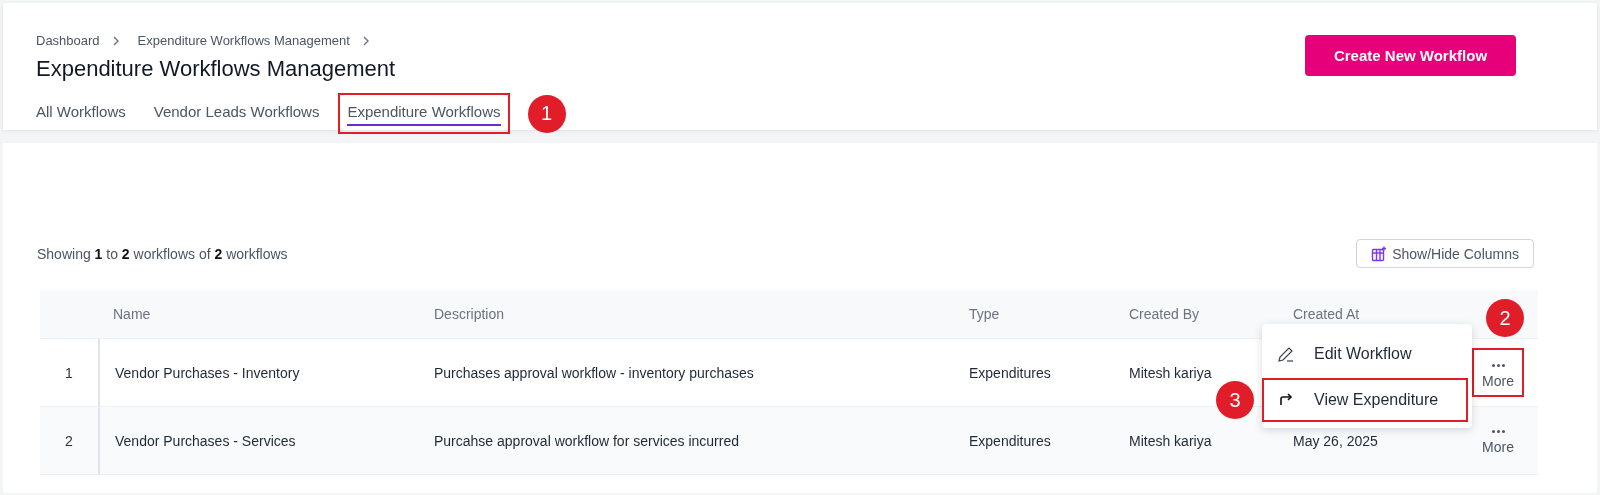  What do you see at coordinates (1445, 253) in the screenshot?
I see `show-hide-columns-button: Show/Hide Columns` at bounding box center [1445, 253].